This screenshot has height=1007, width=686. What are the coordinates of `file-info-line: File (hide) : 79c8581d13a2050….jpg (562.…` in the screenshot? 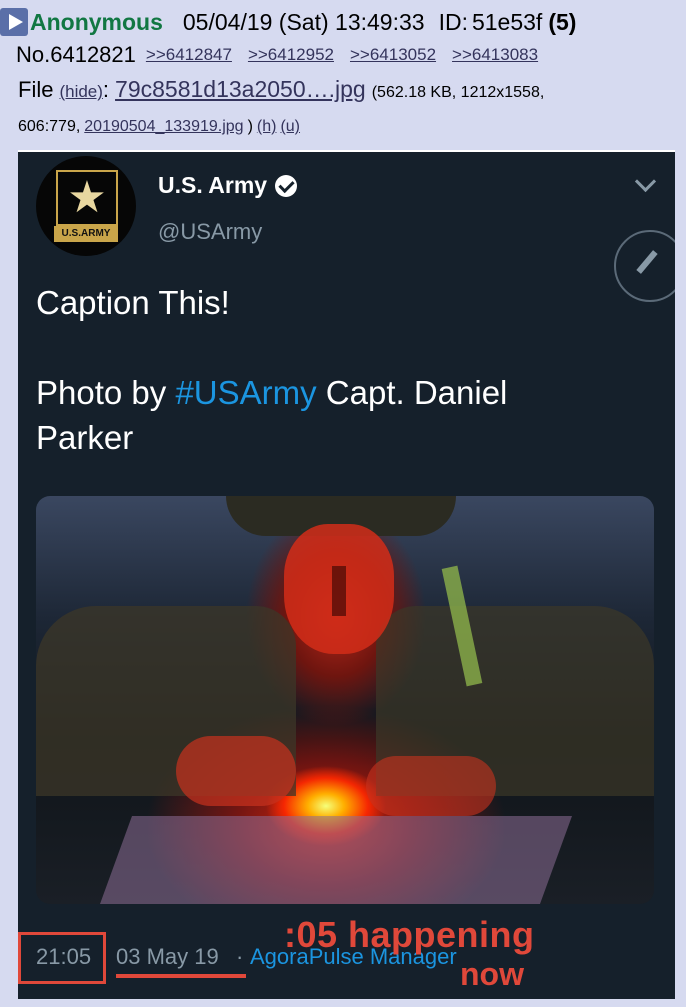 It's located at (281, 91).